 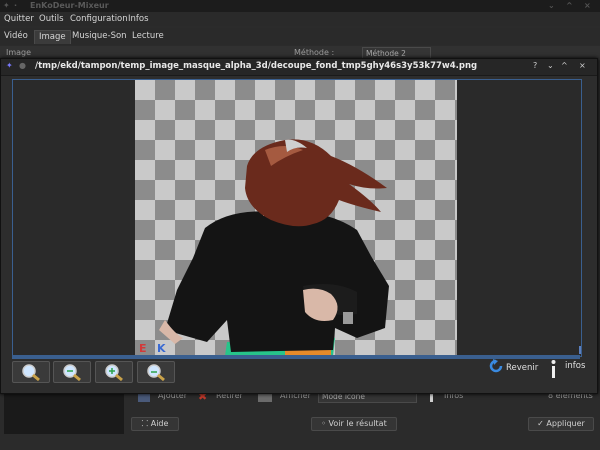 What do you see at coordinates (553, 369) in the screenshot?
I see `infos-icon` at bounding box center [553, 369].